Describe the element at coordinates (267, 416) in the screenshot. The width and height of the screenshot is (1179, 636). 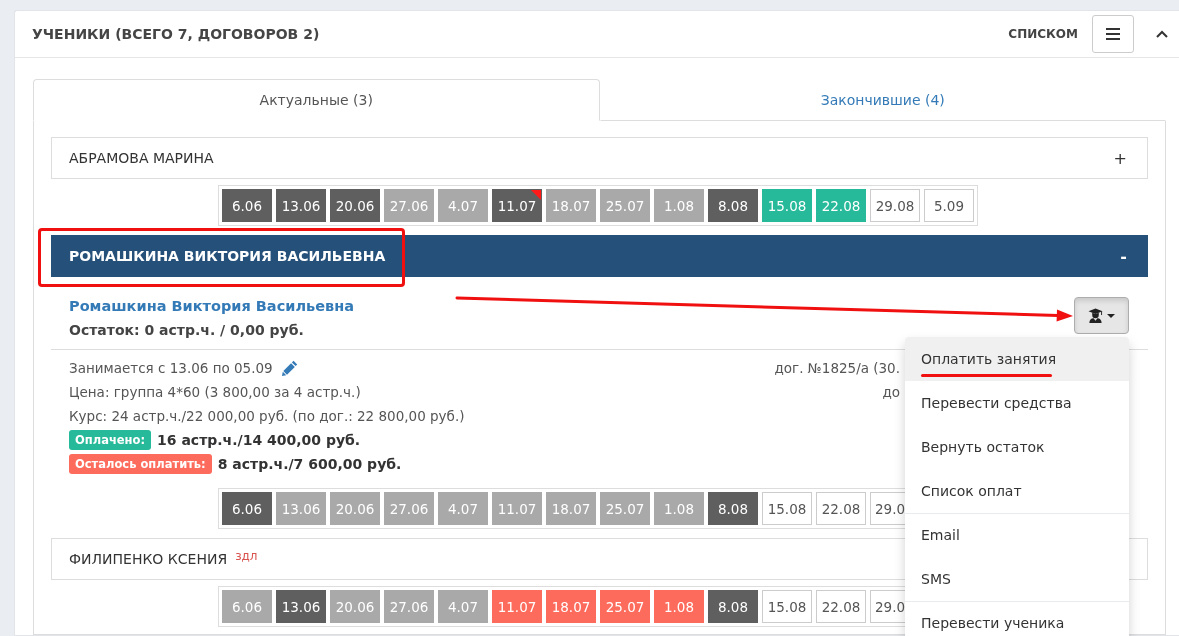
I see `info-text: Курс: 24 астр.ч./22 000,00 руб. (по дог.: 22 800,00 руб.)` at that location.